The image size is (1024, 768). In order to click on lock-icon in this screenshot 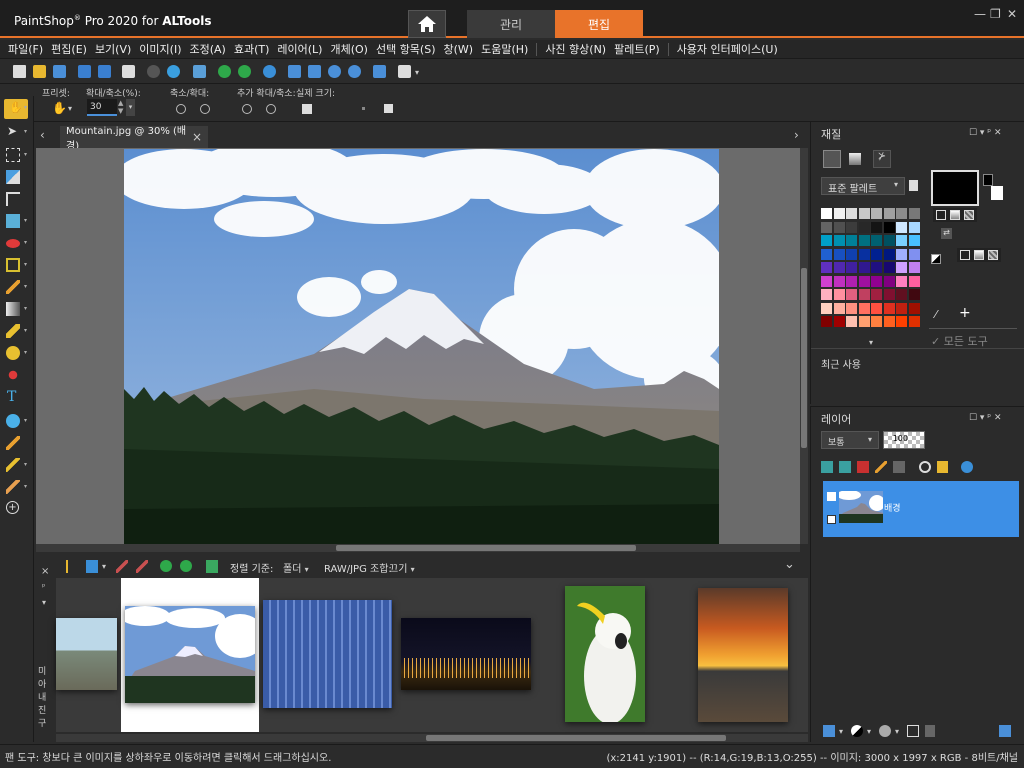, I will do `click(942, 467)`.